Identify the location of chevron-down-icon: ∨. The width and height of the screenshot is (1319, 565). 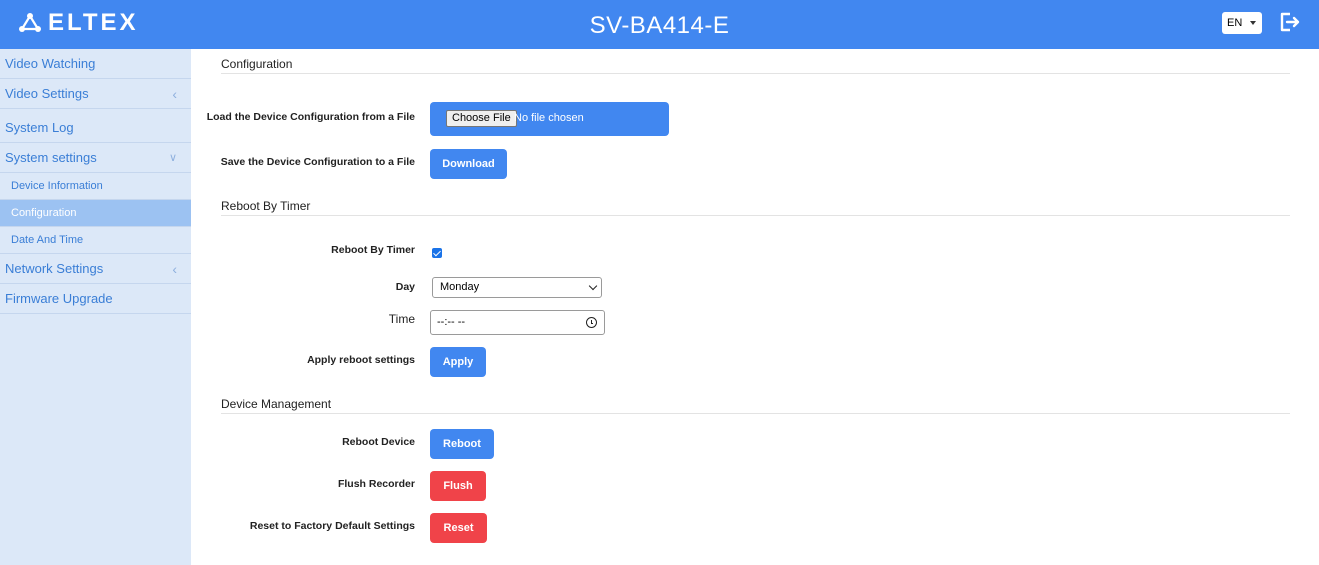
(172, 158).